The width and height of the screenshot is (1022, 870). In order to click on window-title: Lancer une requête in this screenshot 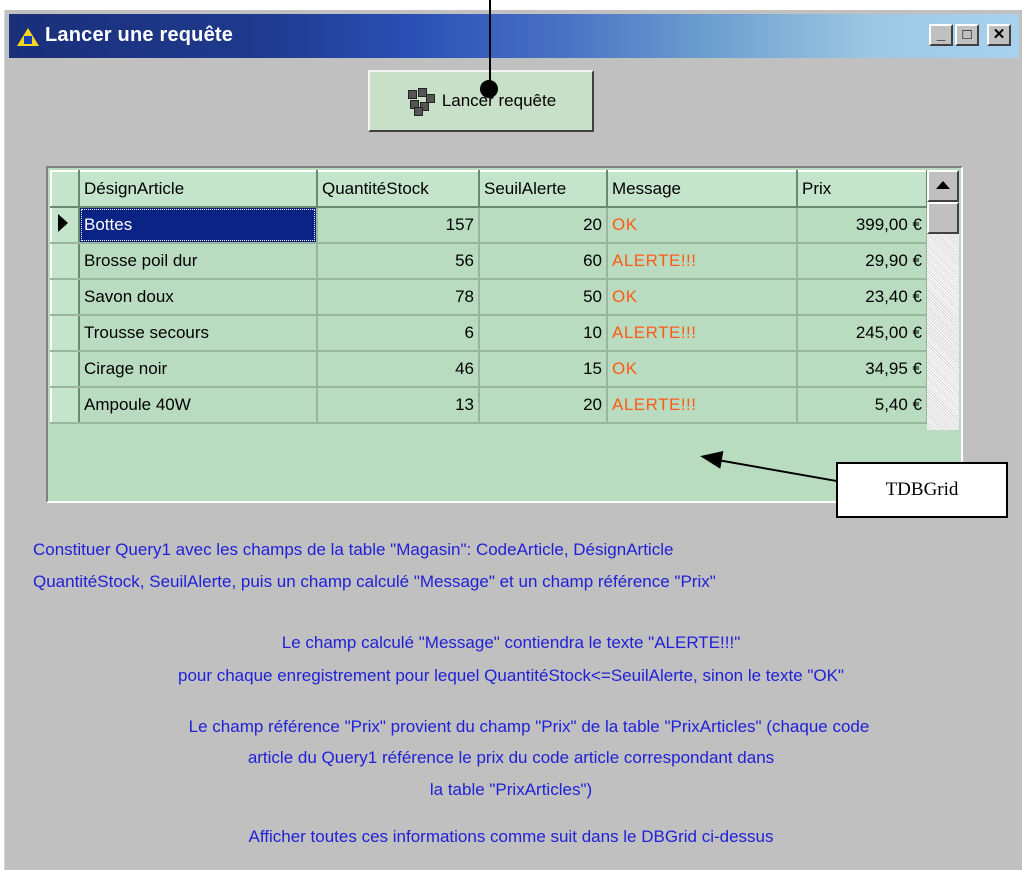, I will do `click(139, 35)`.